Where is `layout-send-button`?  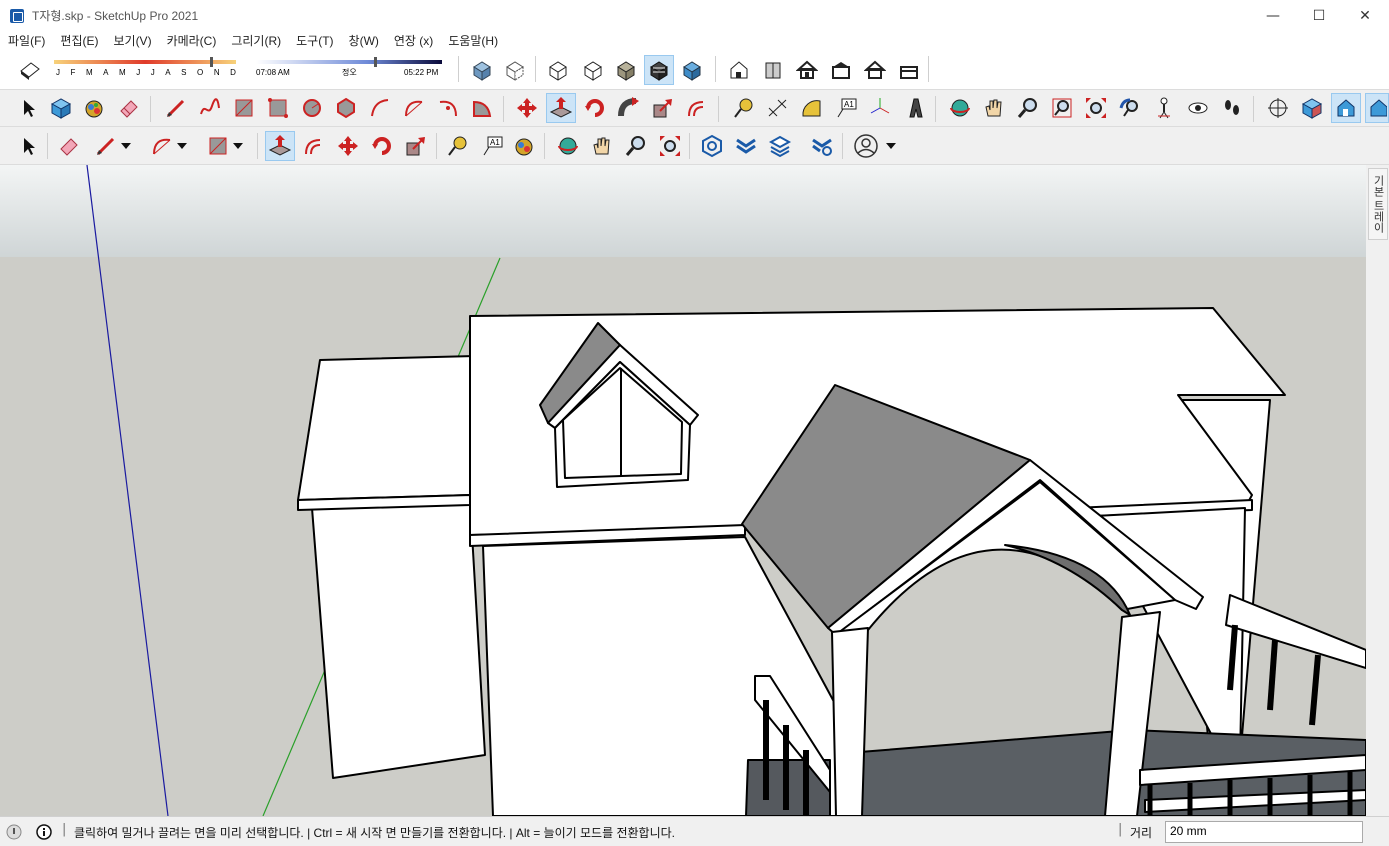 layout-send-button is located at coordinates (780, 146).